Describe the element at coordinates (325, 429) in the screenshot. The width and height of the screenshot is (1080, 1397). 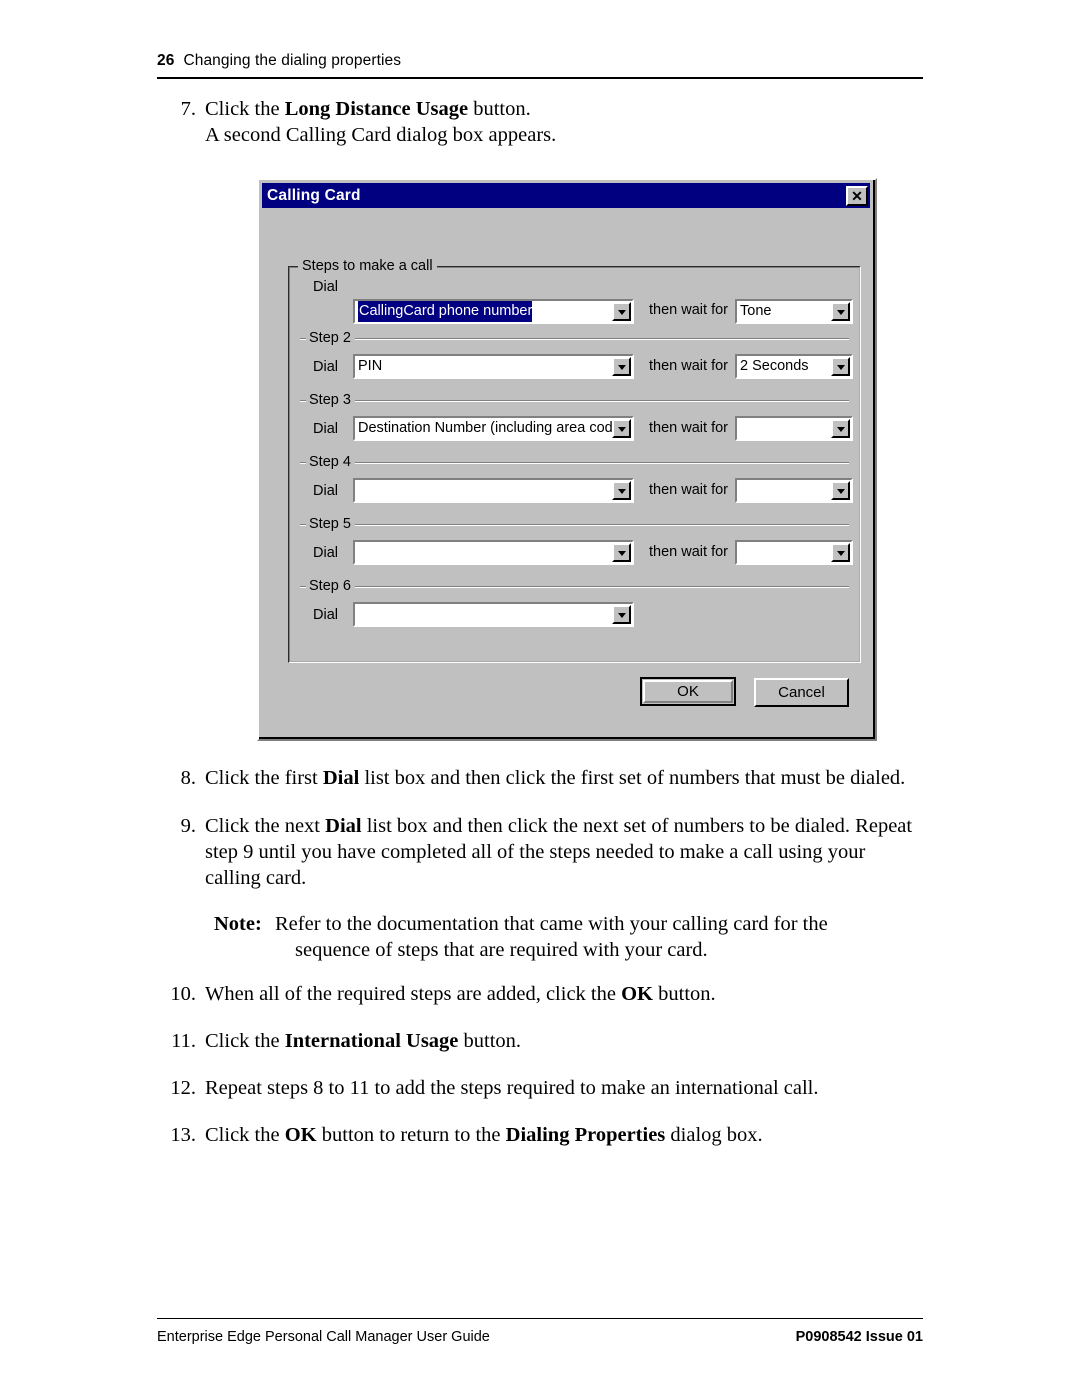
I see `dial-label-3: Dial` at that location.